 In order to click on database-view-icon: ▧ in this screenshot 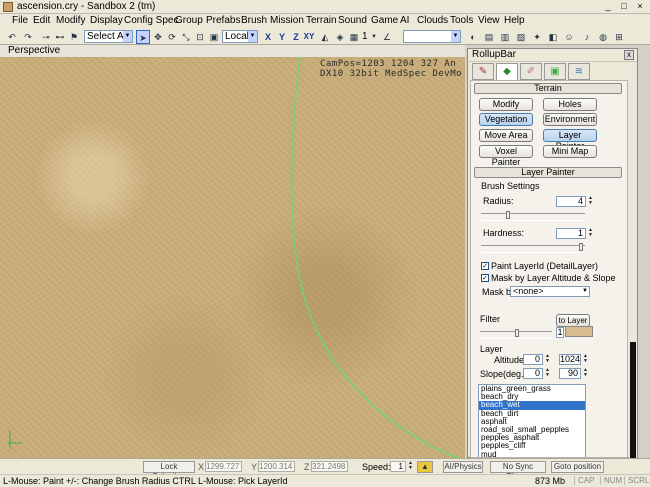, I will do `click(521, 37)`.